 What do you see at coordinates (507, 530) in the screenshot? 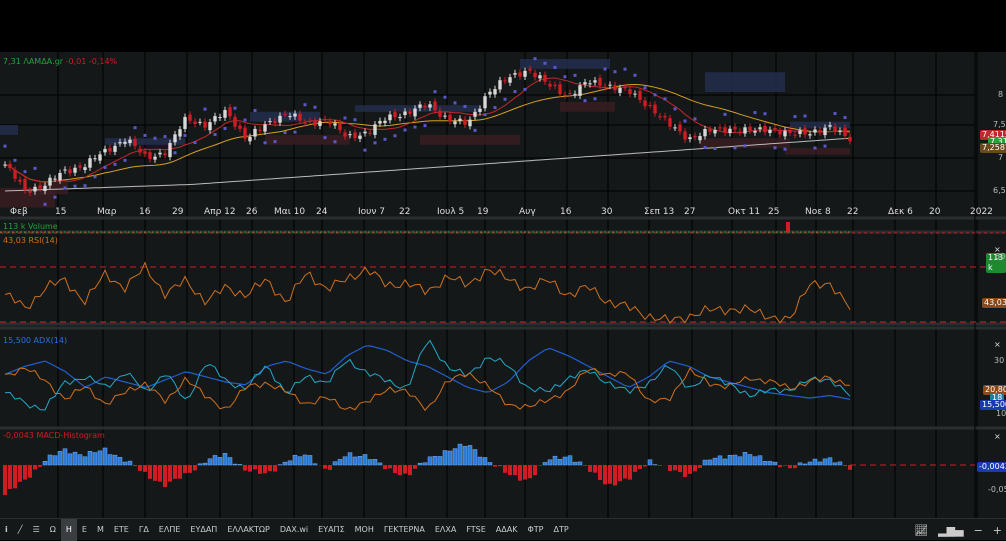
I see `toolbar-item: ΑΔΑΚ` at bounding box center [507, 530].